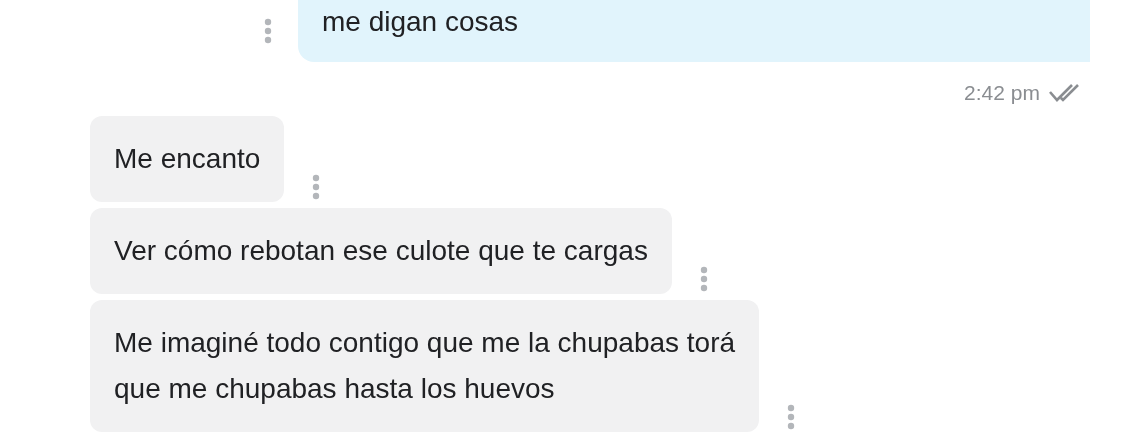 This screenshot has width=1130, height=436. What do you see at coordinates (381, 251) in the screenshot?
I see `received-message: Ver cómo rebotan ese culote que te cargas` at bounding box center [381, 251].